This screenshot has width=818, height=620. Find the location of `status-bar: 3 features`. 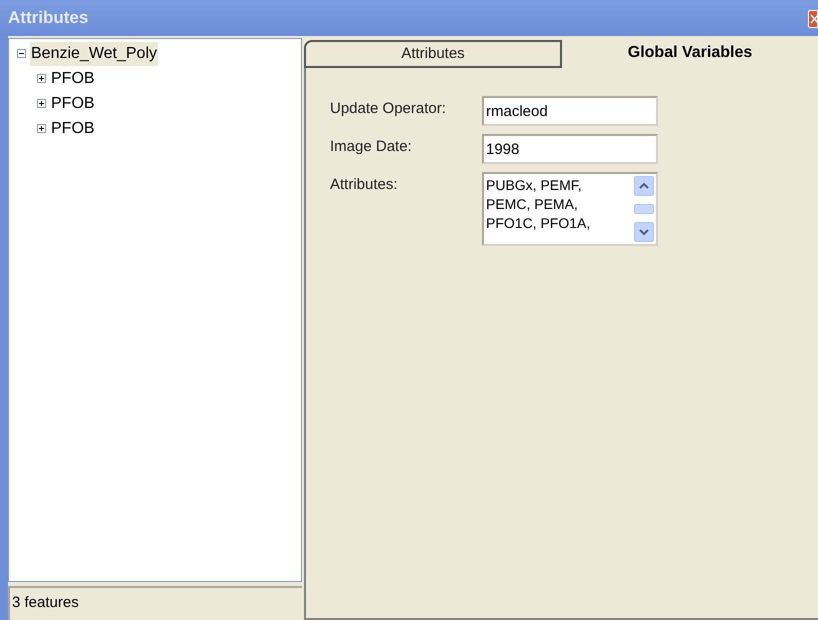

status-bar: 3 features is located at coordinates (155, 603).